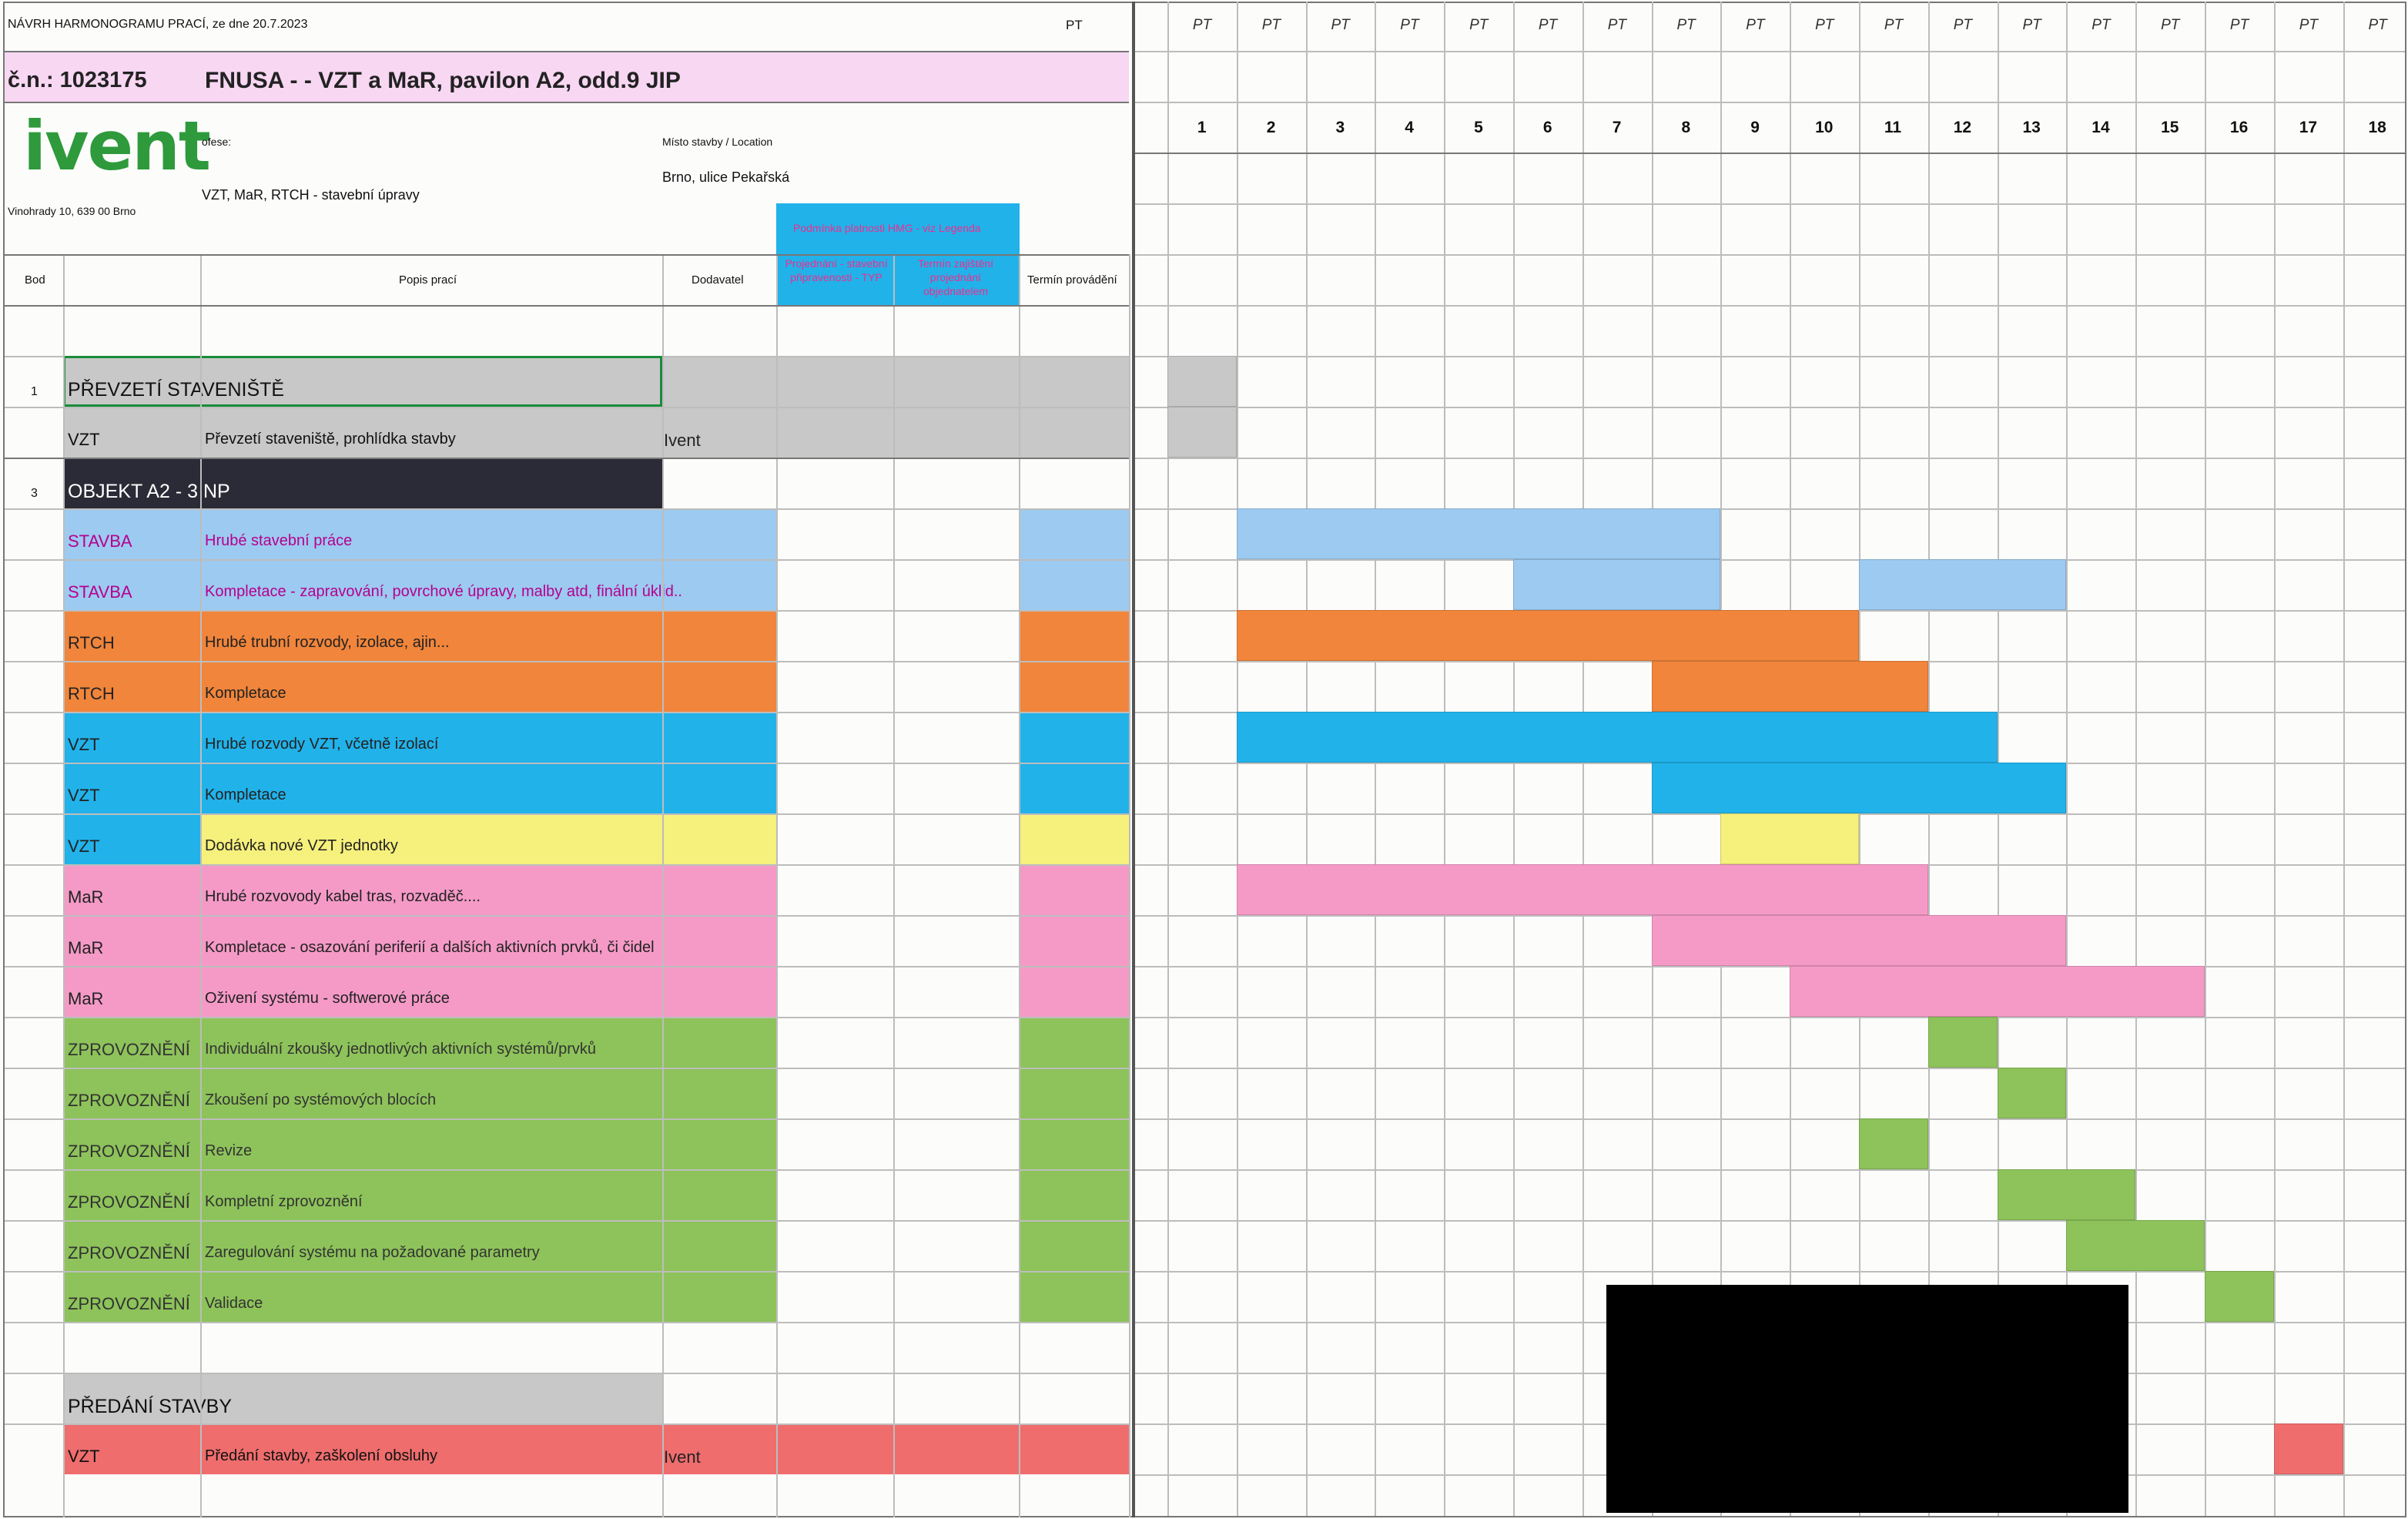 This screenshot has width=2408, height=1519. What do you see at coordinates (2377, 127) in the screenshot?
I see `timeline-day-number: 18` at bounding box center [2377, 127].